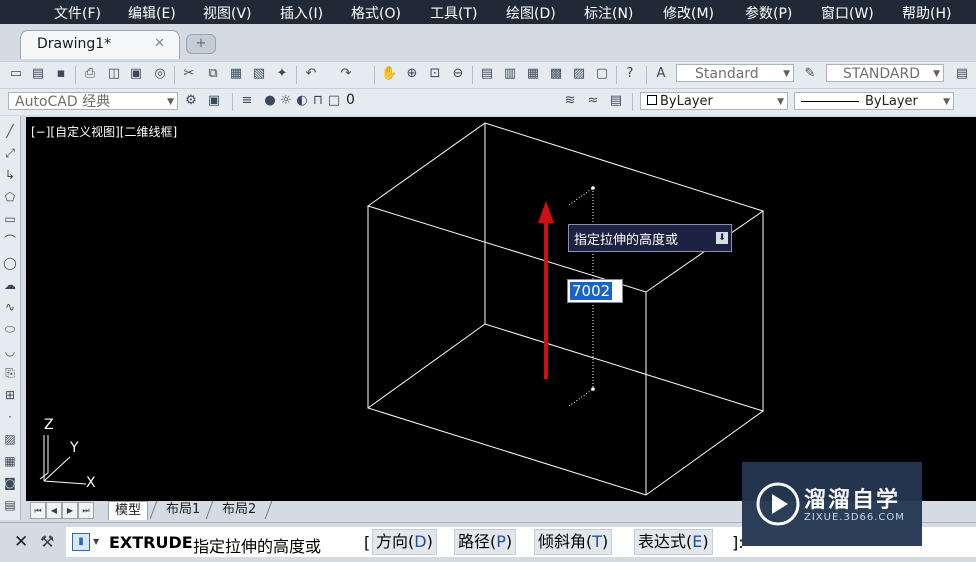 The image size is (976, 562). I want to click on make-block-icon: ⊞, so click(10, 395).